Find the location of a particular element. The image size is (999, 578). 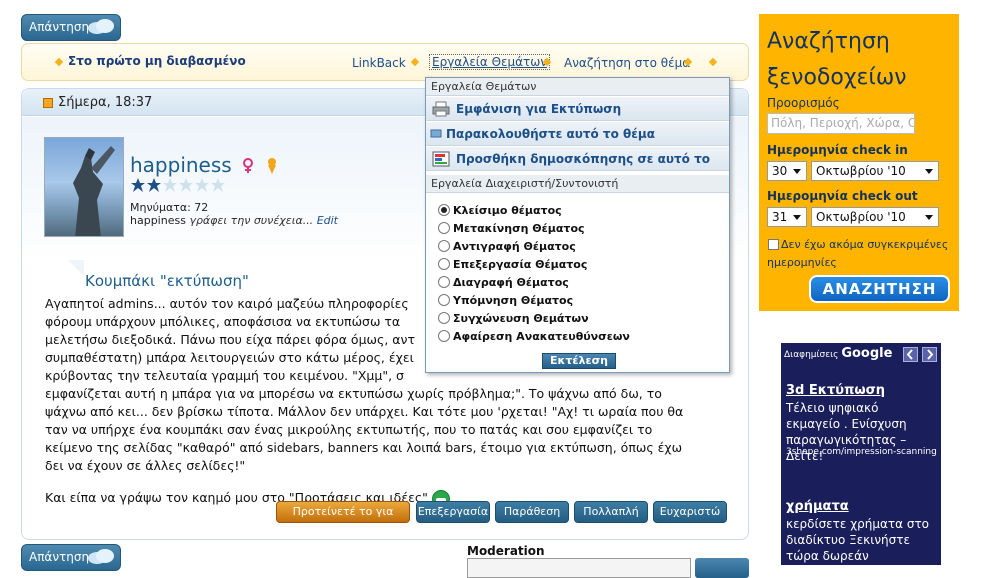

radio-label: Αντιγραφή Θέματος is located at coordinates (514, 246).